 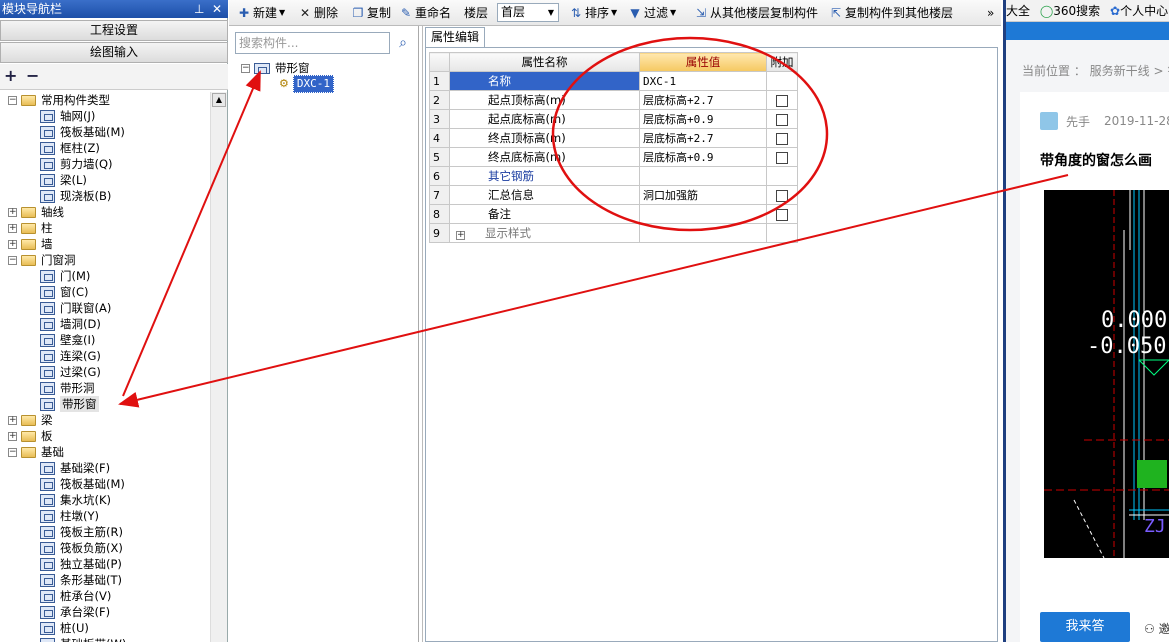 I want to click on nav-tree-item: + 柱, so click(x=30, y=228).